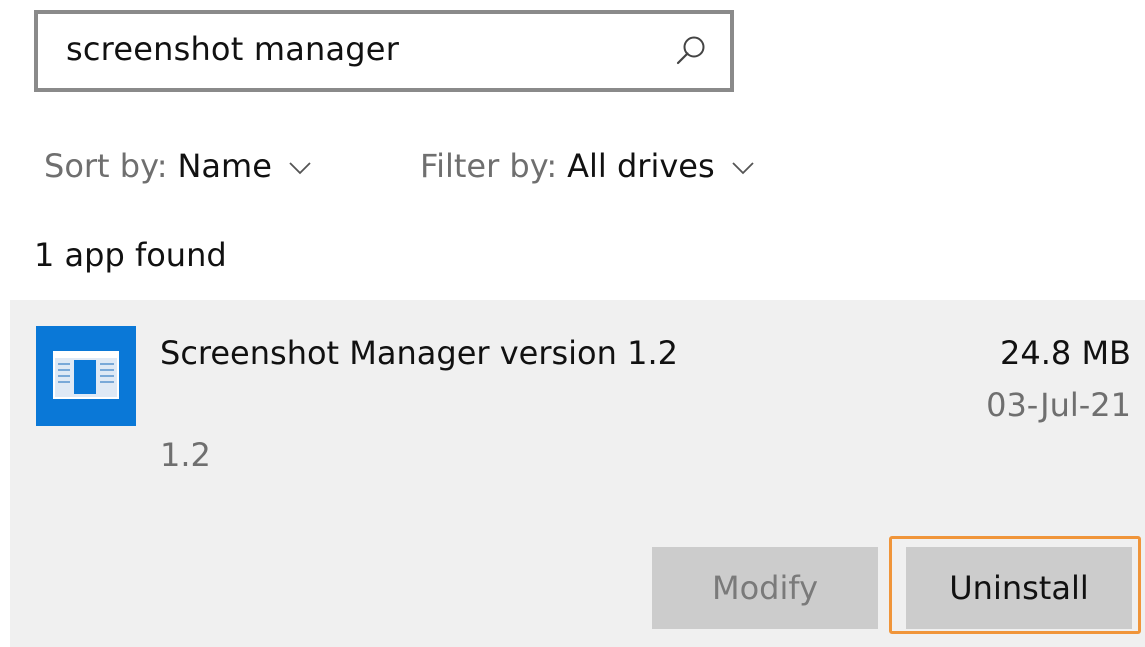  I want to click on search-input-value: screenshot manager, so click(233, 49).